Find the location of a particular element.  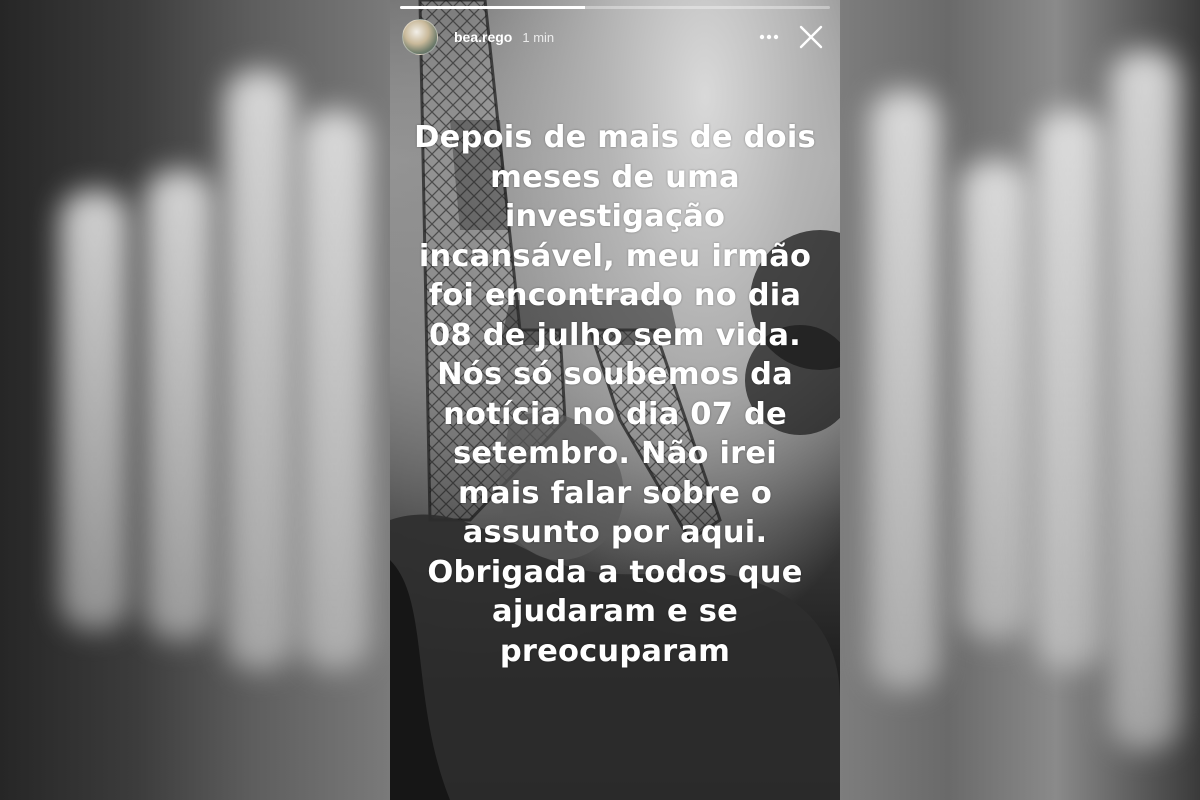

caption-line: Nós só soubemos da is located at coordinates (615, 374).